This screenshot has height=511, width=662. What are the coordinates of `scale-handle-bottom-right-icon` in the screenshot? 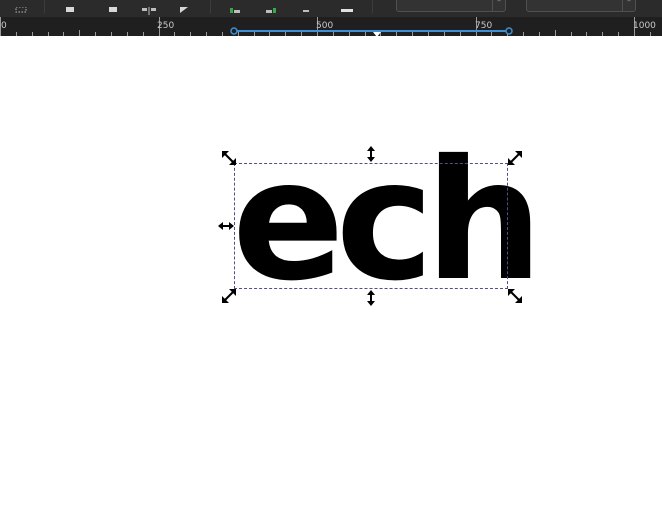 It's located at (515, 296).